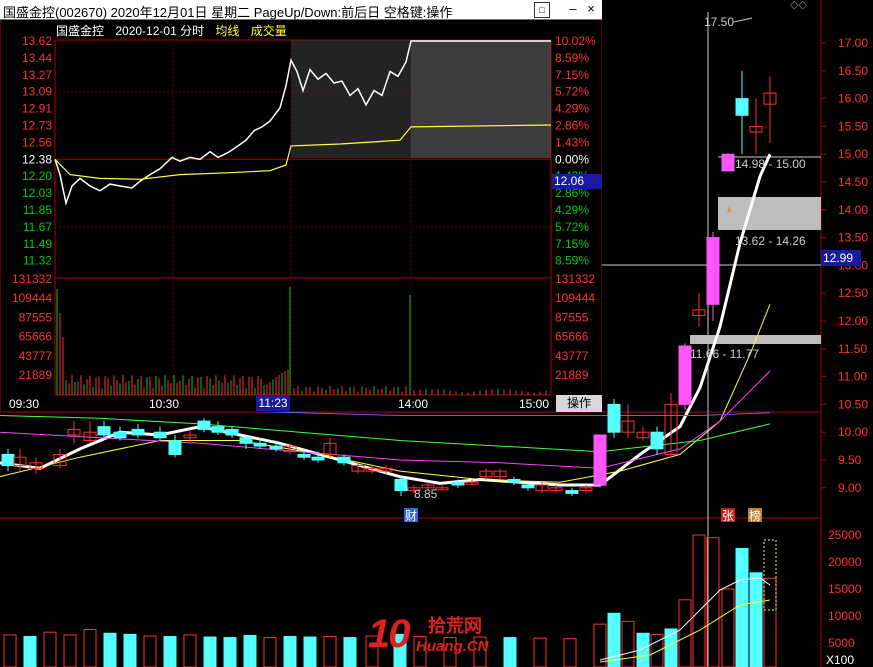 The width and height of the screenshot is (873, 667). I want to click on price-tick-label: 12.38, so click(37, 159).